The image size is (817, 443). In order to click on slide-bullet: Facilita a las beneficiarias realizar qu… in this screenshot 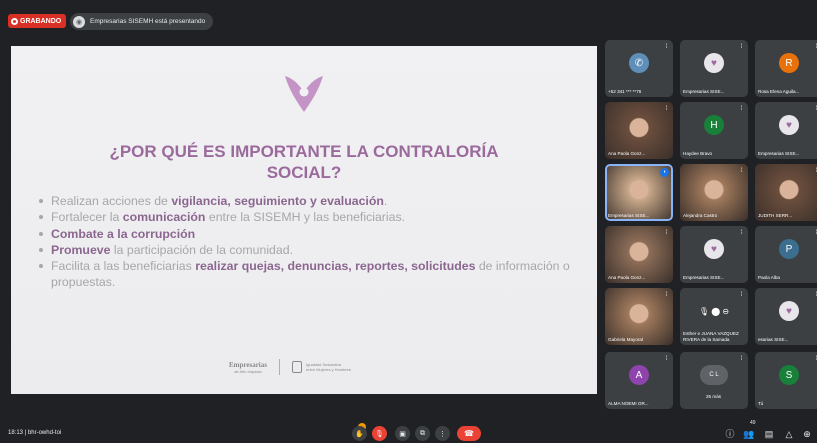, I will do `click(312, 274)`.